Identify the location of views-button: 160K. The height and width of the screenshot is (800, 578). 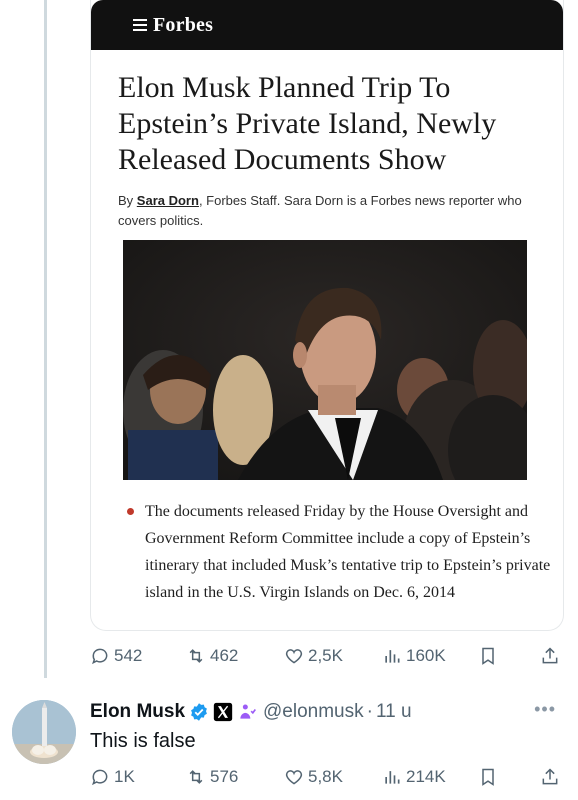
(414, 656).